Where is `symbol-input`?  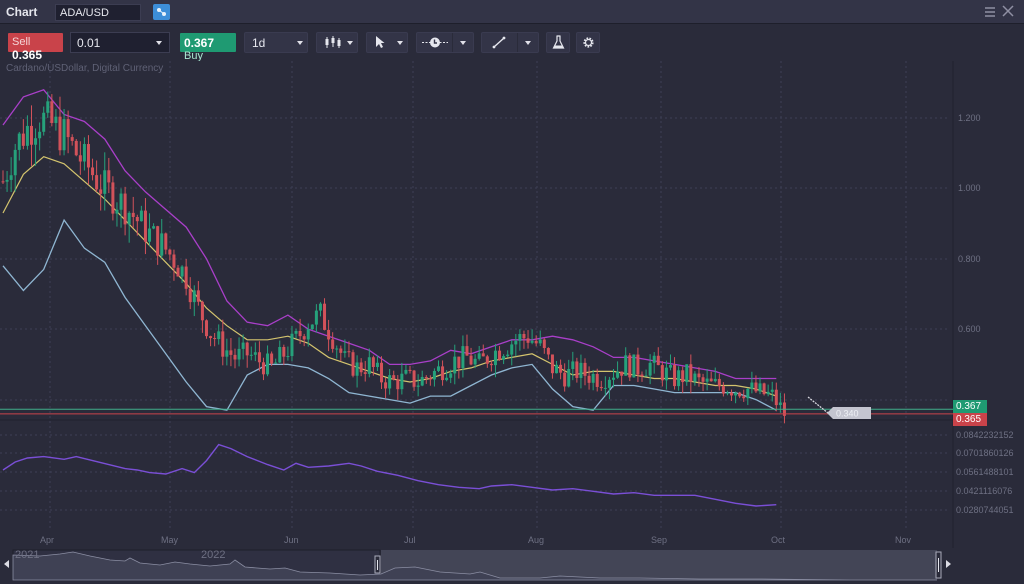
symbol-input is located at coordinates (98, 12).